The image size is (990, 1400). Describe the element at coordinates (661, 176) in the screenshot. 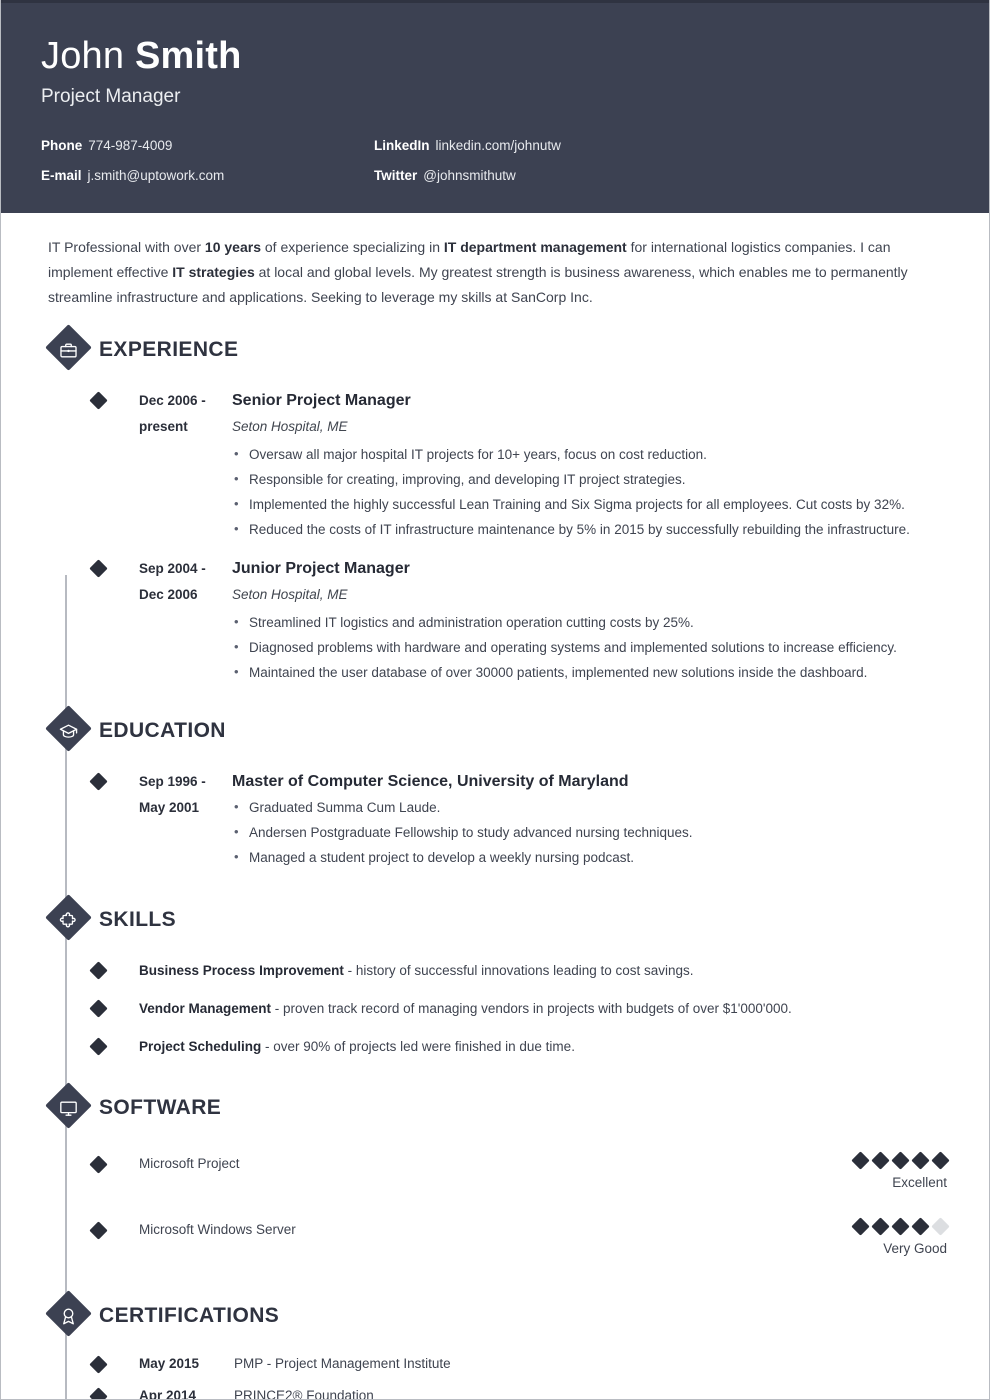

I see `contact-twitter: Twitter @johnsmithutw` at that location.